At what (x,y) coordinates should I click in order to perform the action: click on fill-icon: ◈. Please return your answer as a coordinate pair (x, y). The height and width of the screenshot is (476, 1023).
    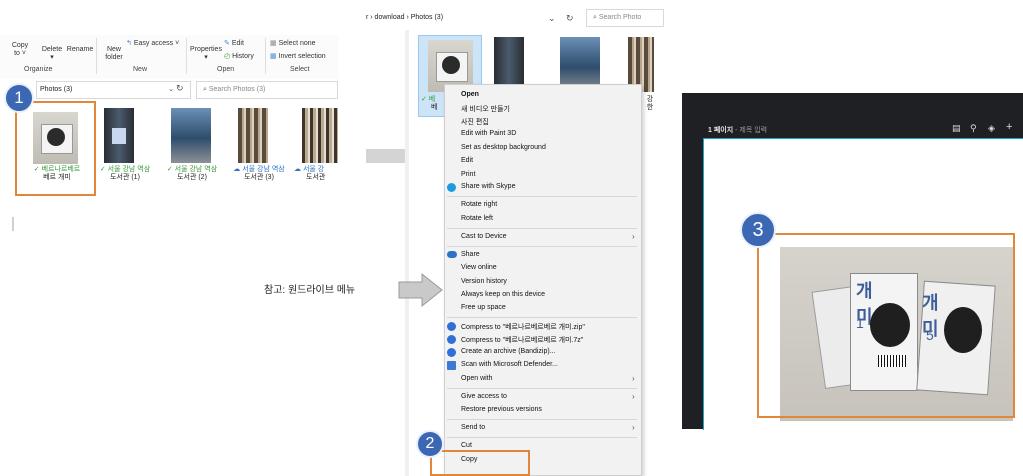
    Looking at the image, I should click on (991, 128).